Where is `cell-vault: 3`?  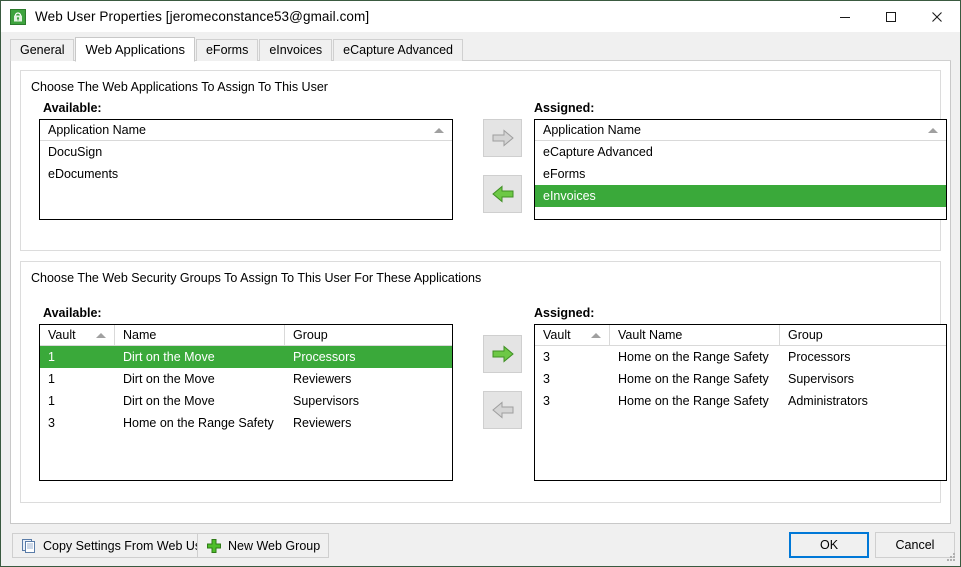
cell-vault: 3 is located at coordinates (546, 379).